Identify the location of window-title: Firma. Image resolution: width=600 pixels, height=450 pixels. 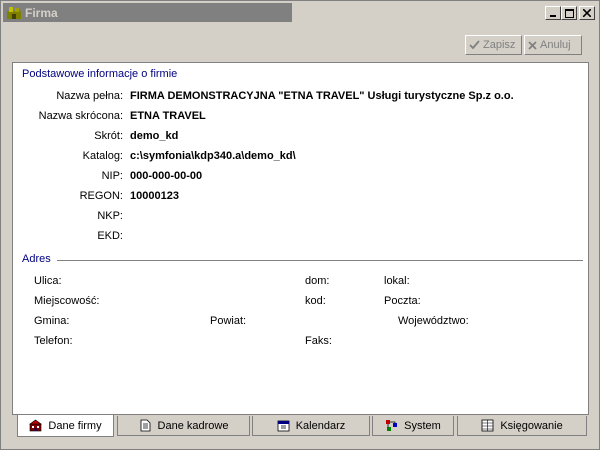
(41, 12).